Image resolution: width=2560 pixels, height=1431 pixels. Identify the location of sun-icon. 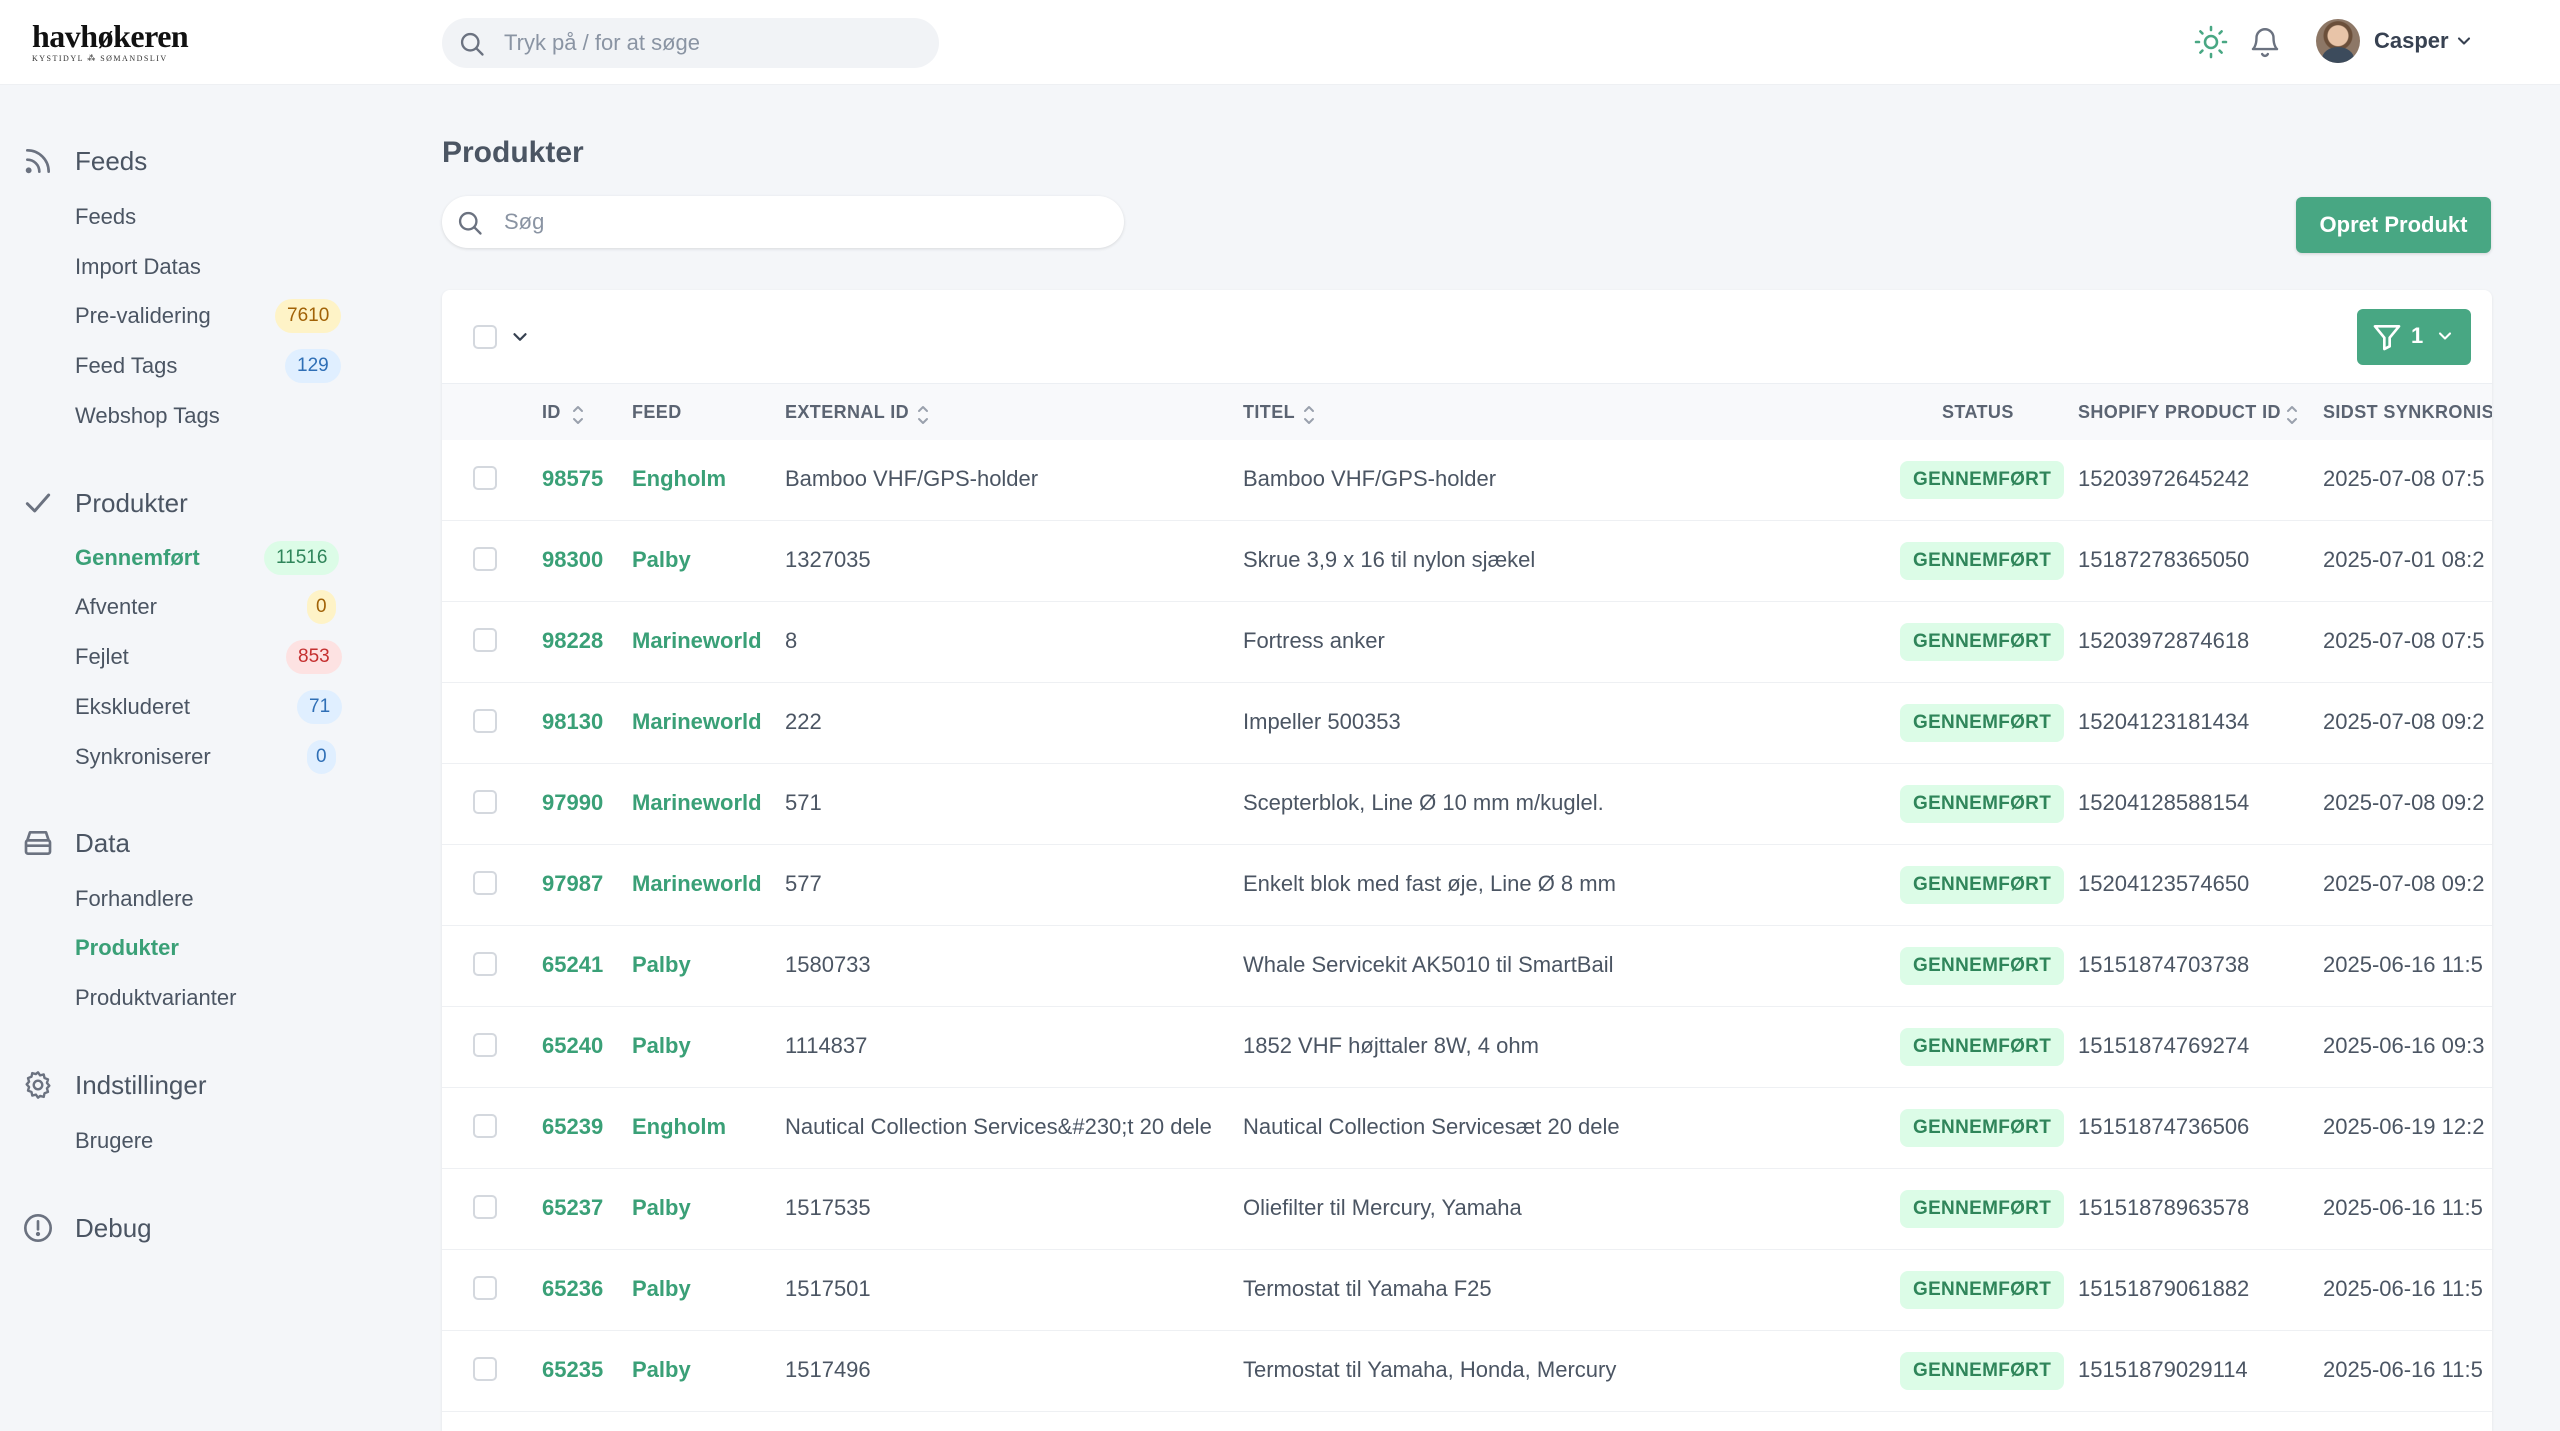
(2211, 44).